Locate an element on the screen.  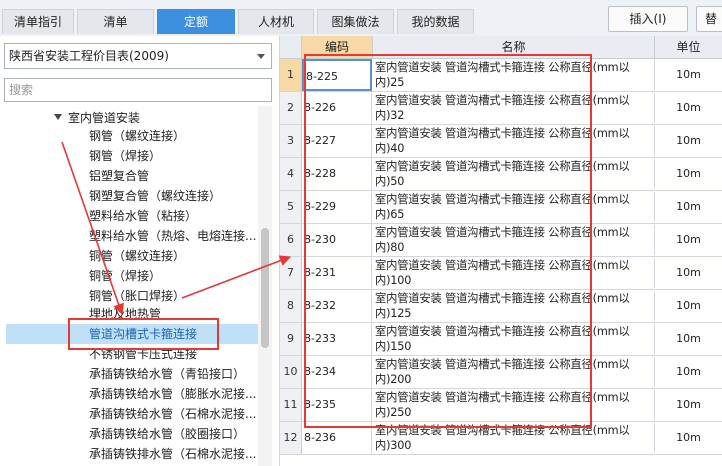
row-number: 8 is located at coordinates (291, 306).